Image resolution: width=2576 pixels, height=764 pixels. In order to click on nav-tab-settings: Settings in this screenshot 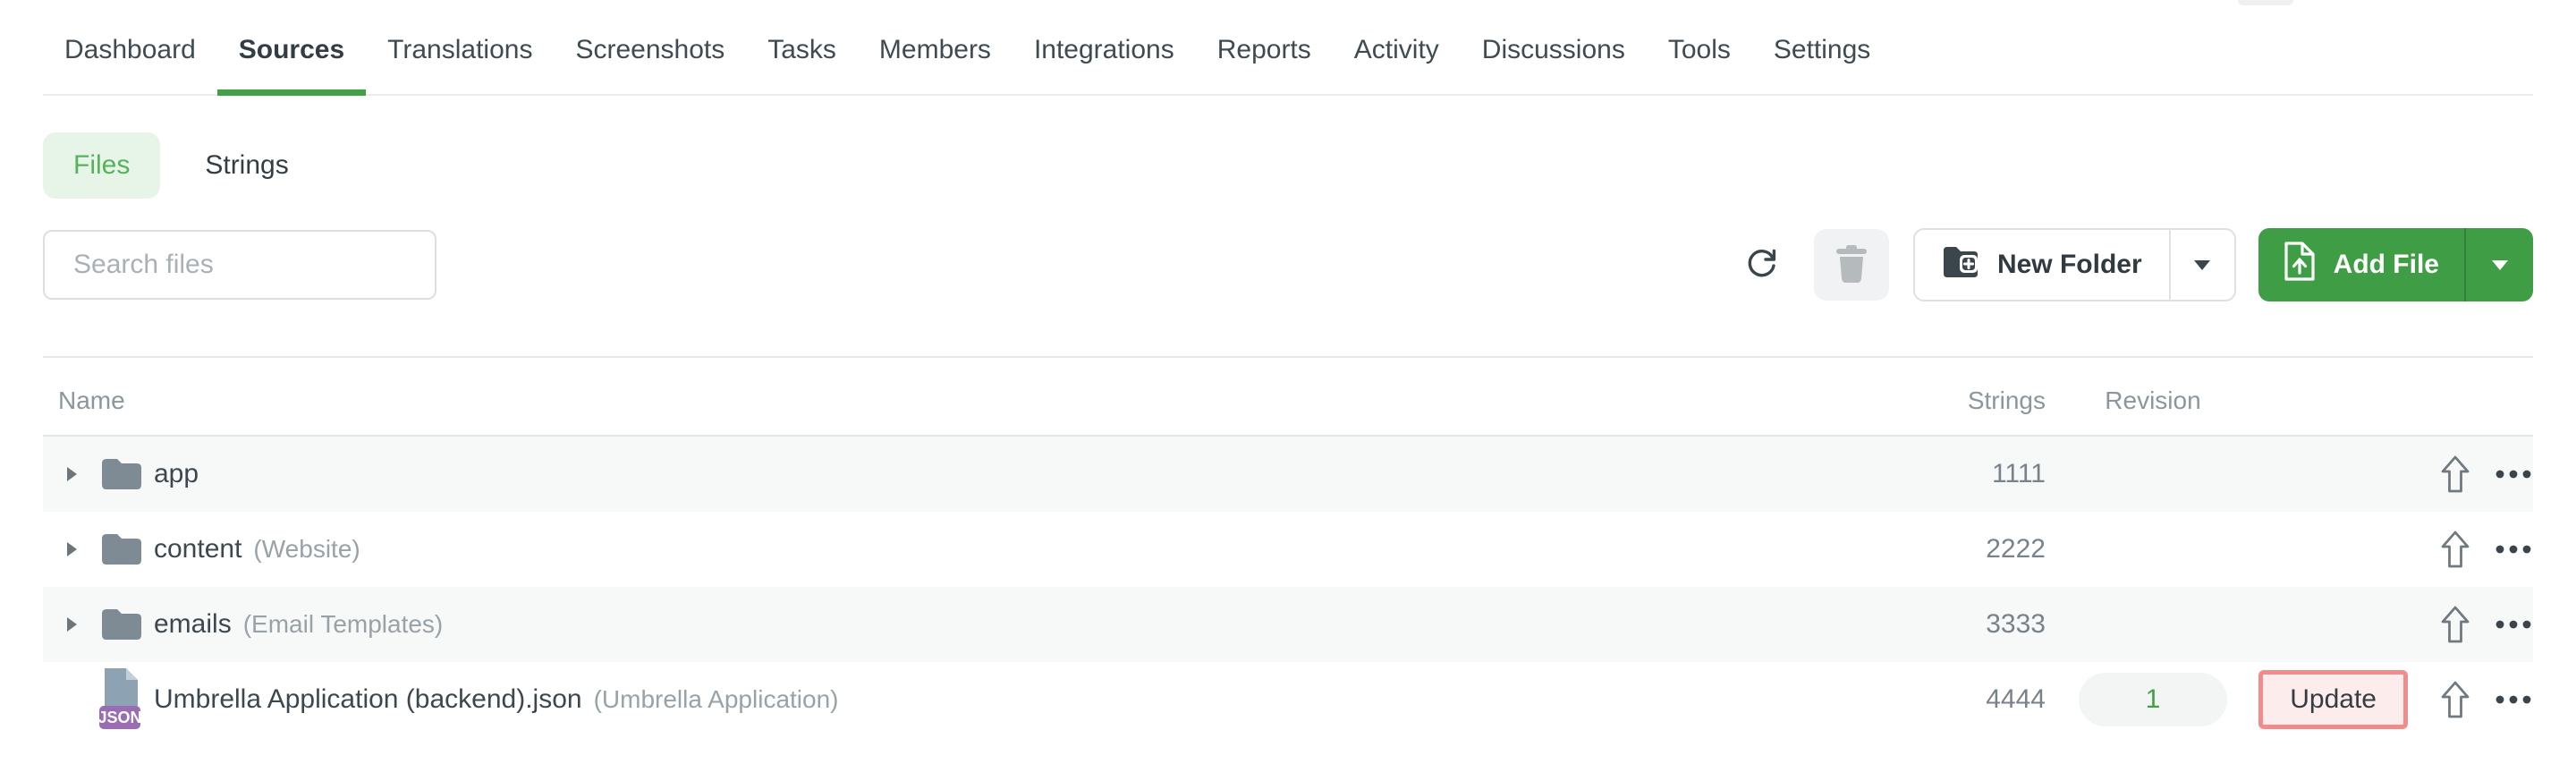, I will do `click(1822, 47)`.